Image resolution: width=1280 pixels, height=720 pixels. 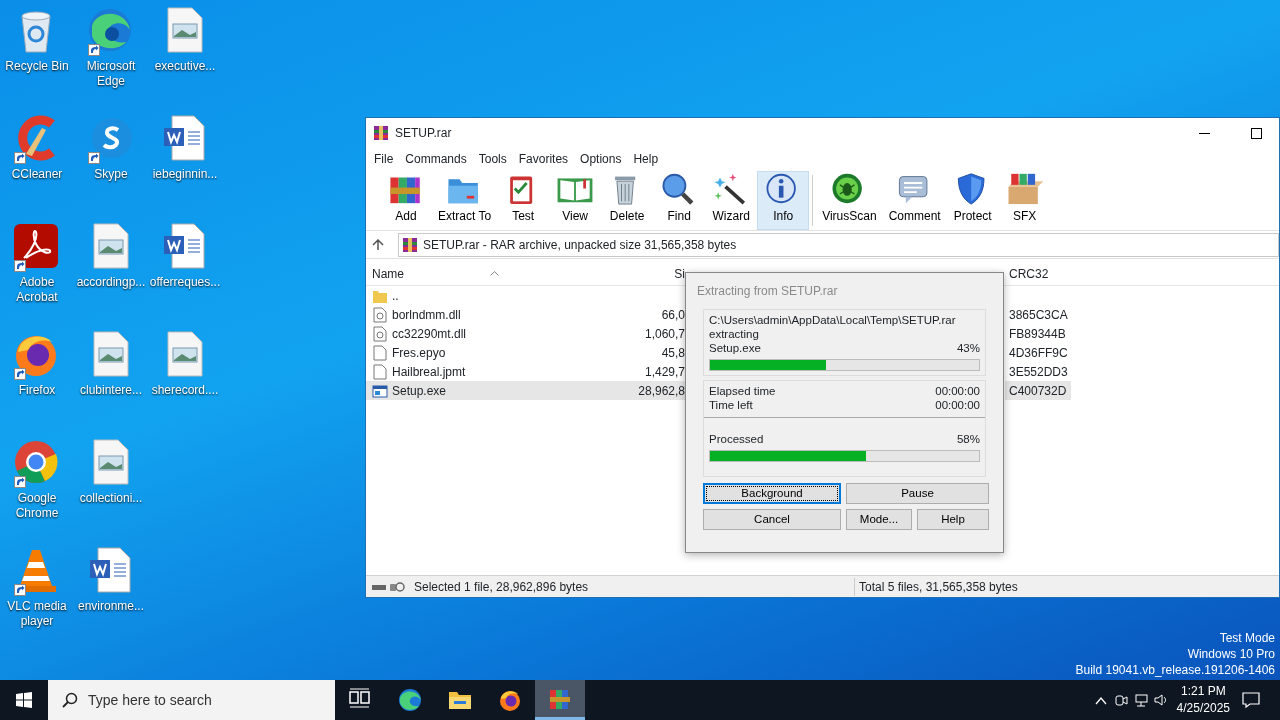 I want to click on toolbar-button: View, so click(x=575, y=200).